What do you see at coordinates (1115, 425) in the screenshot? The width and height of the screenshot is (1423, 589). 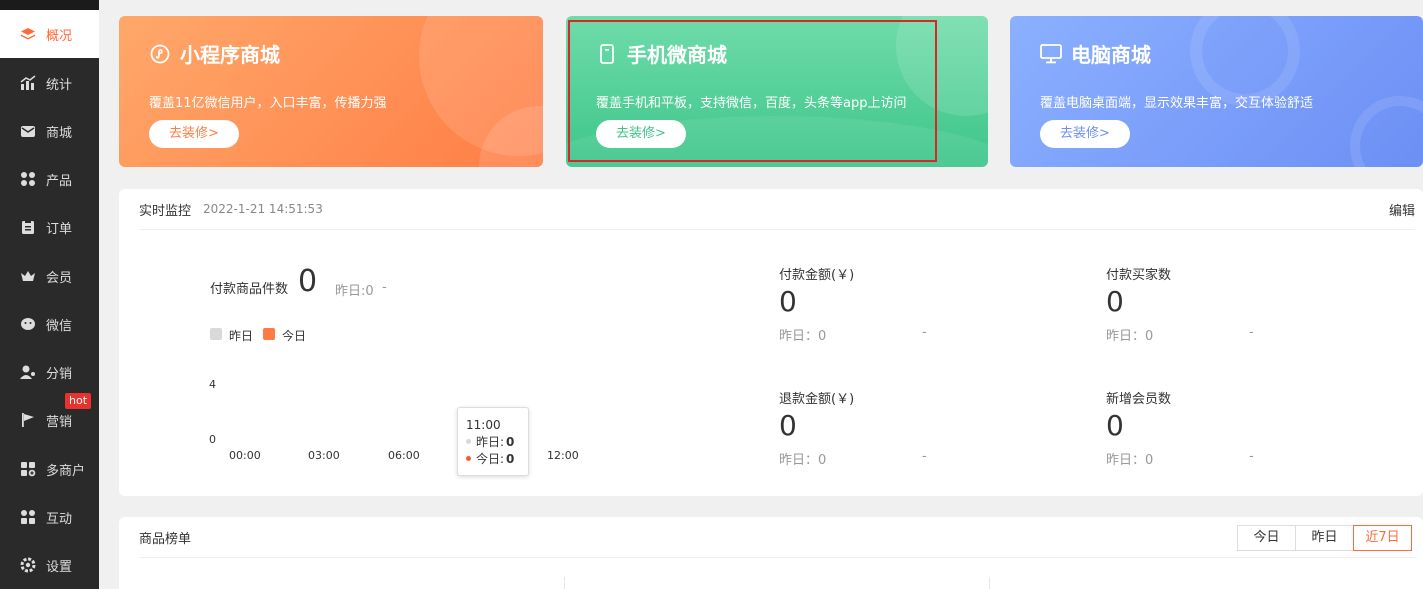 I see `metric-value-new-members: 0` at bounding box center [1115, 425].